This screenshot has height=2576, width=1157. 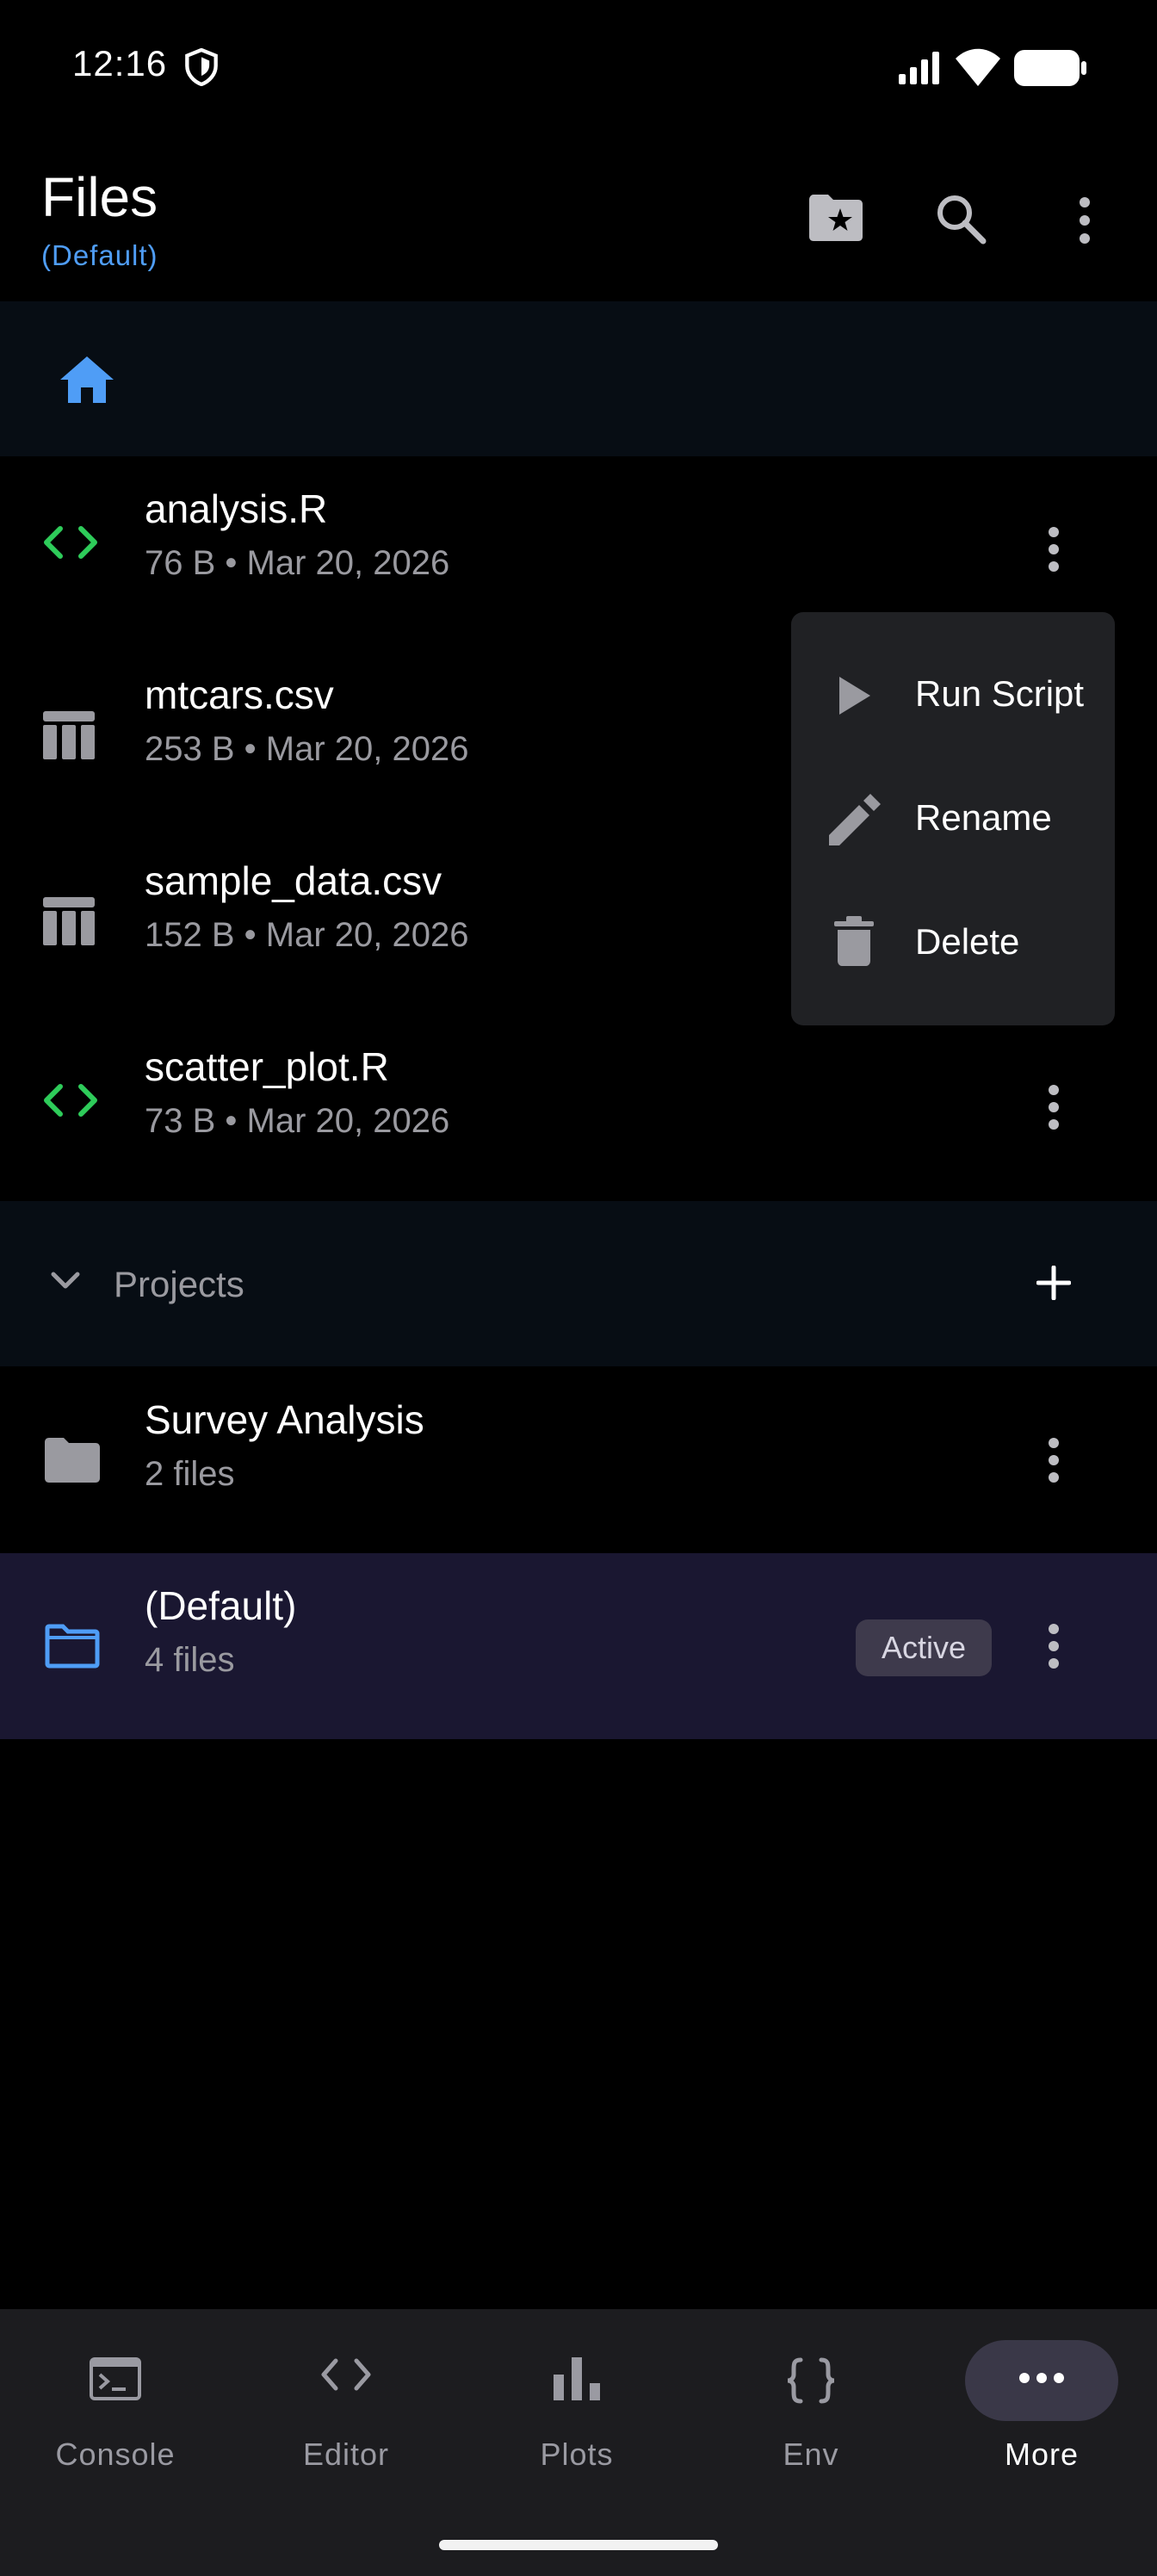 I want to click on page-title: Files, so click(x=100, y=197).